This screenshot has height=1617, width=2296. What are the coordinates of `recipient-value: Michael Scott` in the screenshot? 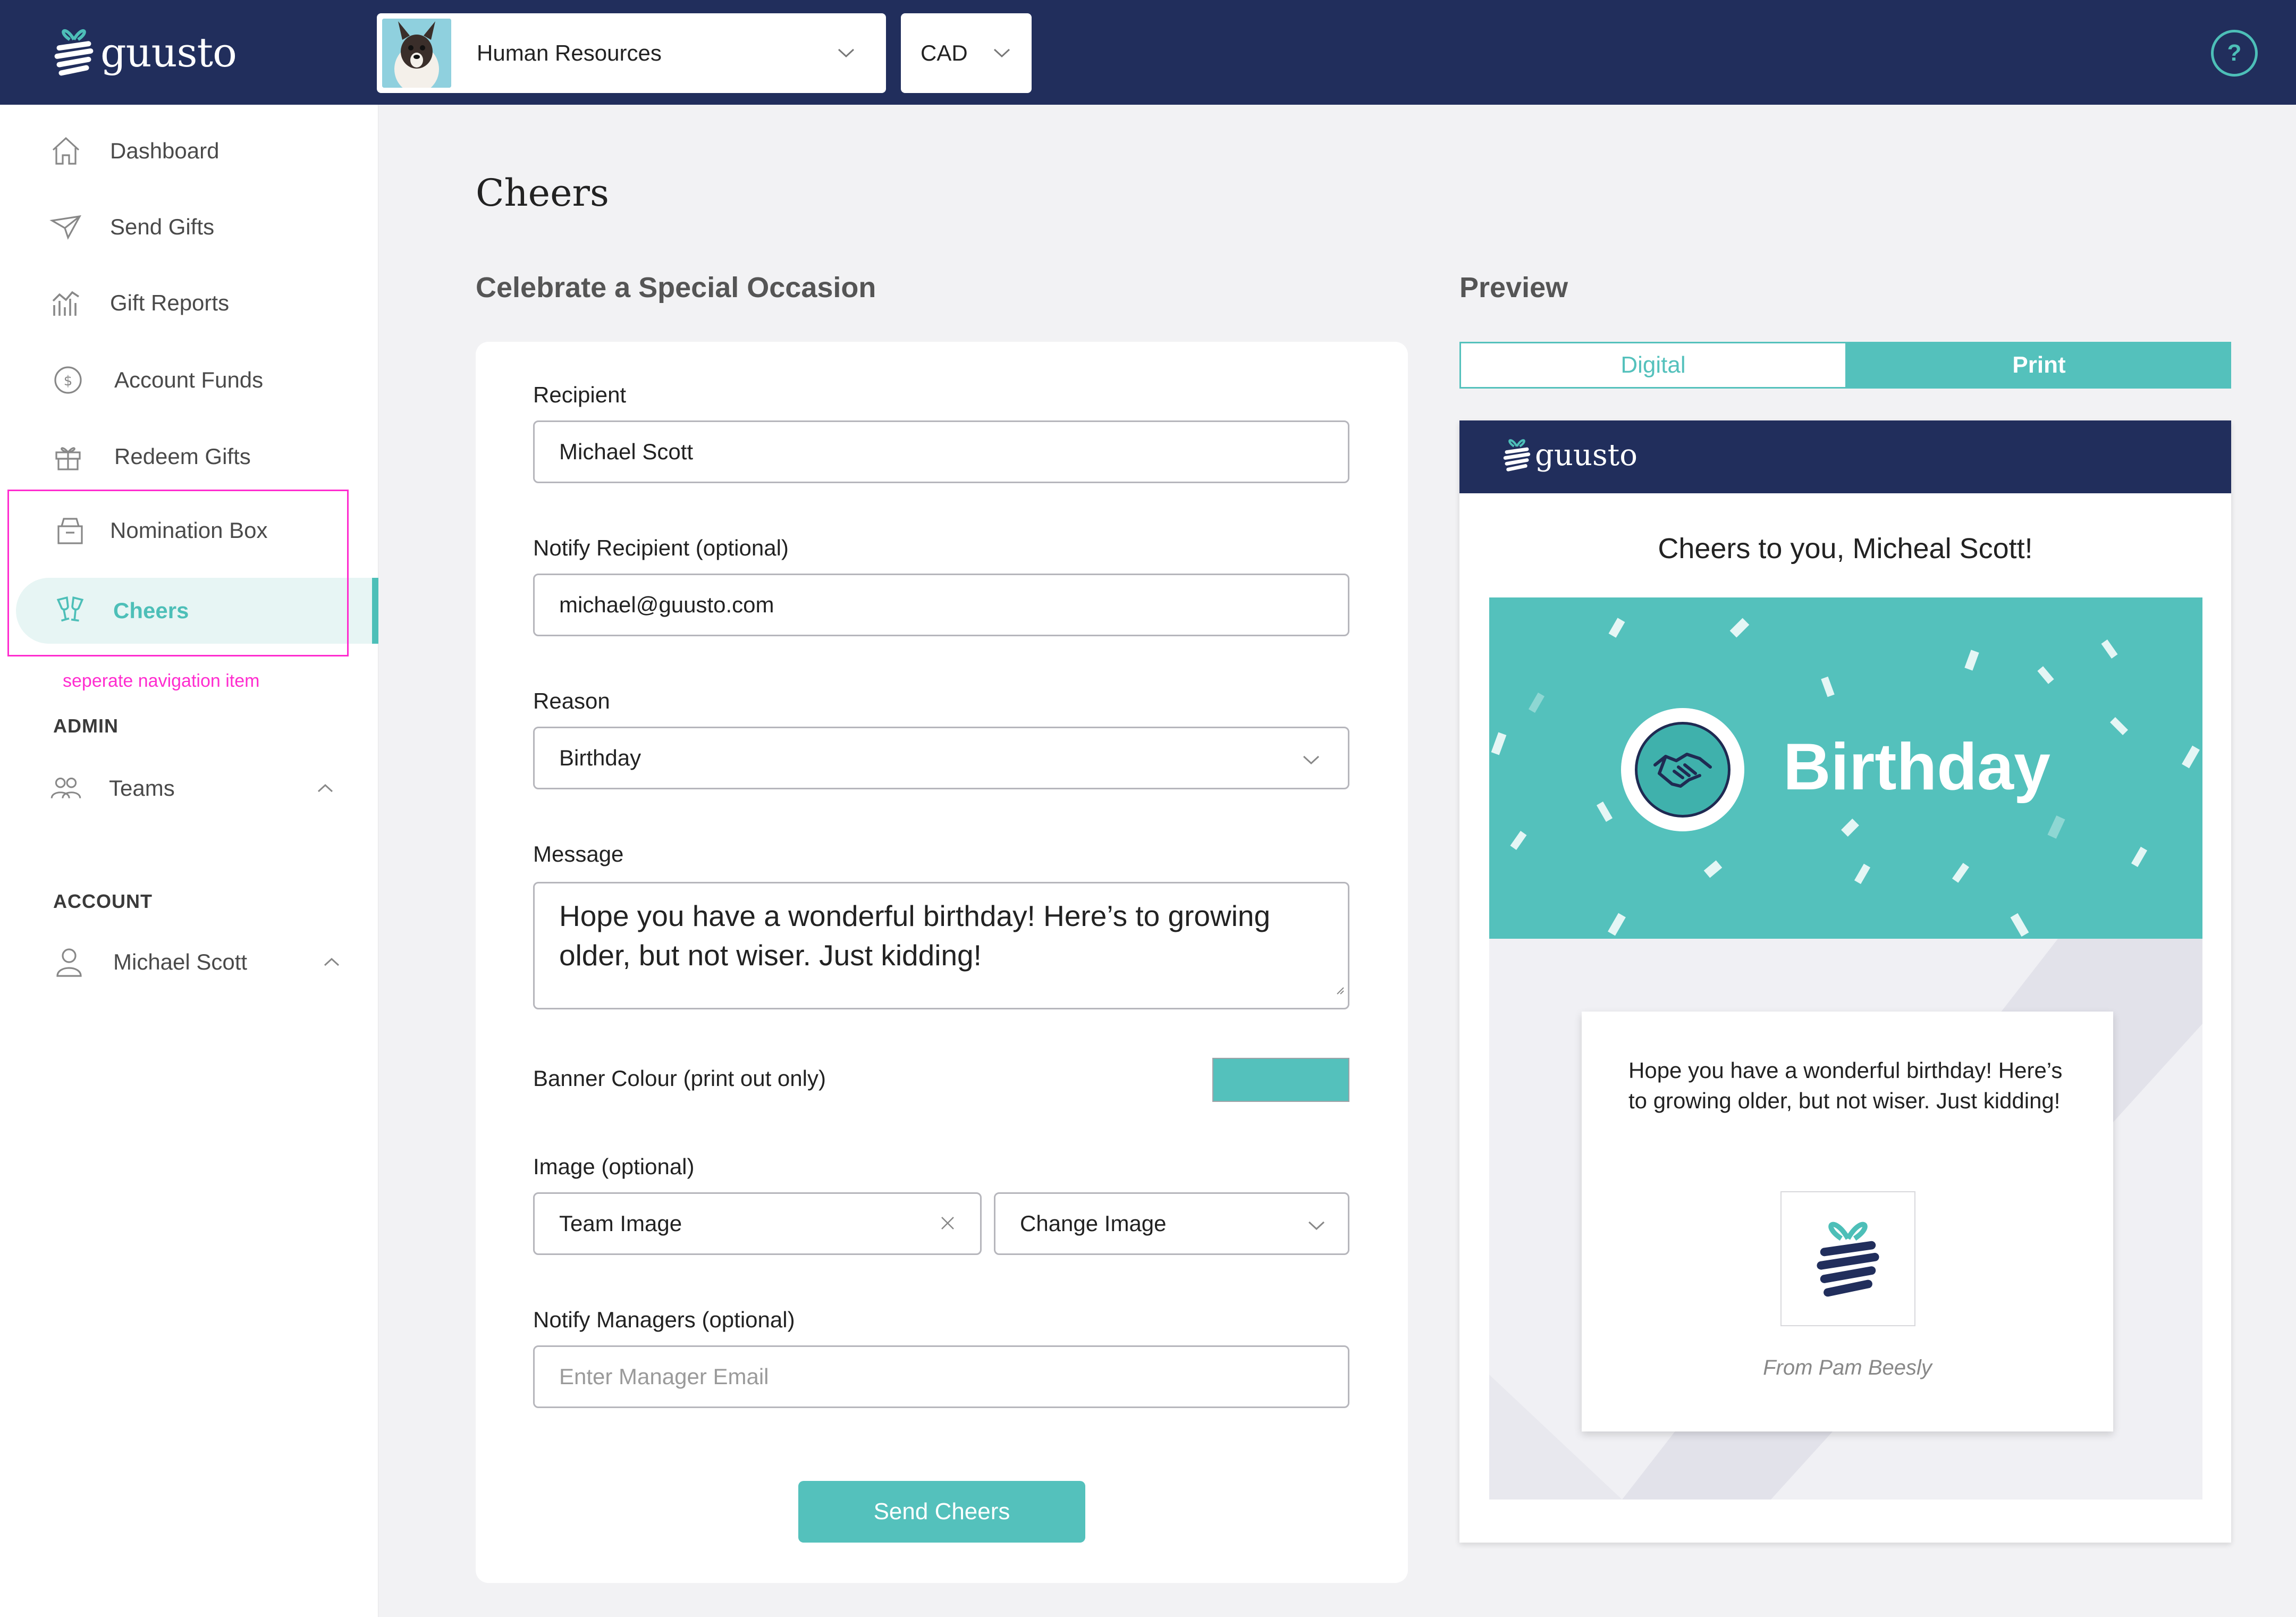 It's located at (626, 451).